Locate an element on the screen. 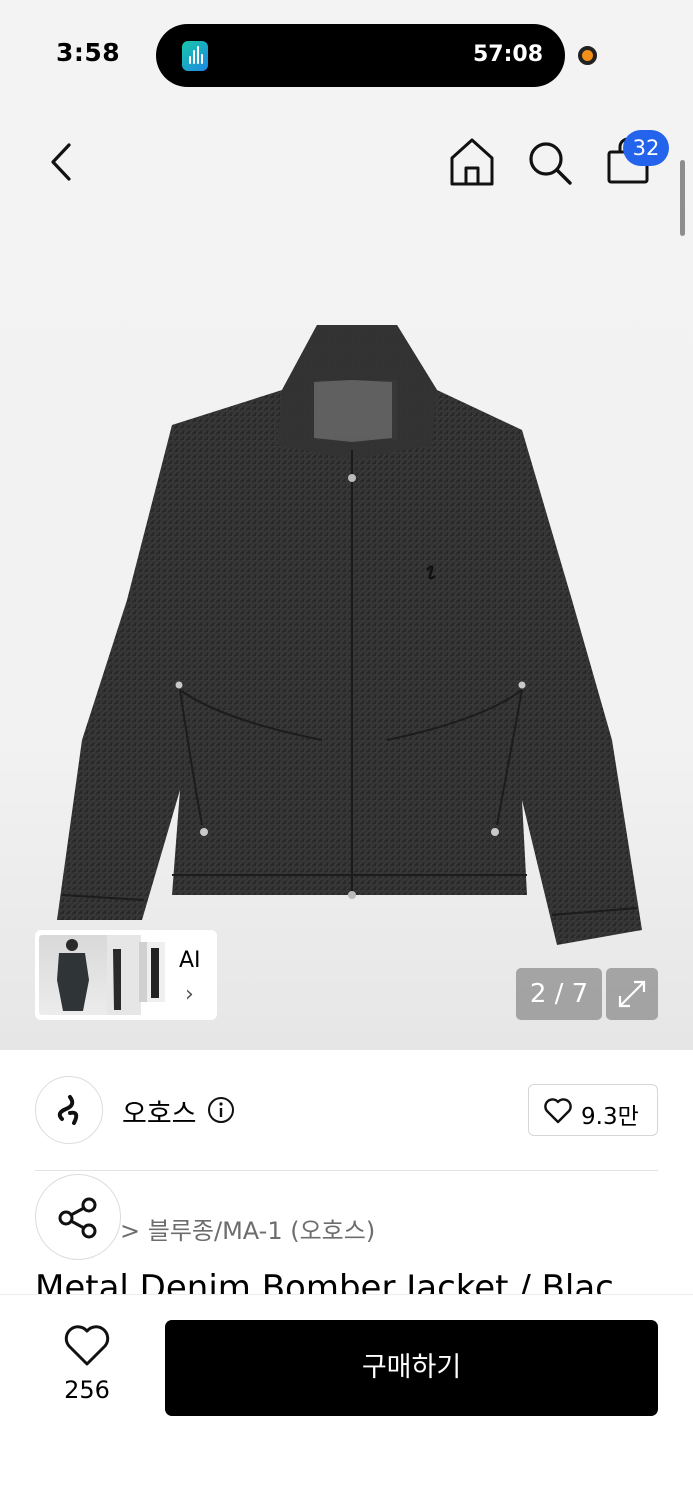 This screenshot has width=693, height=1500. status-time: 3:58 is located at coordinates (88, 52).